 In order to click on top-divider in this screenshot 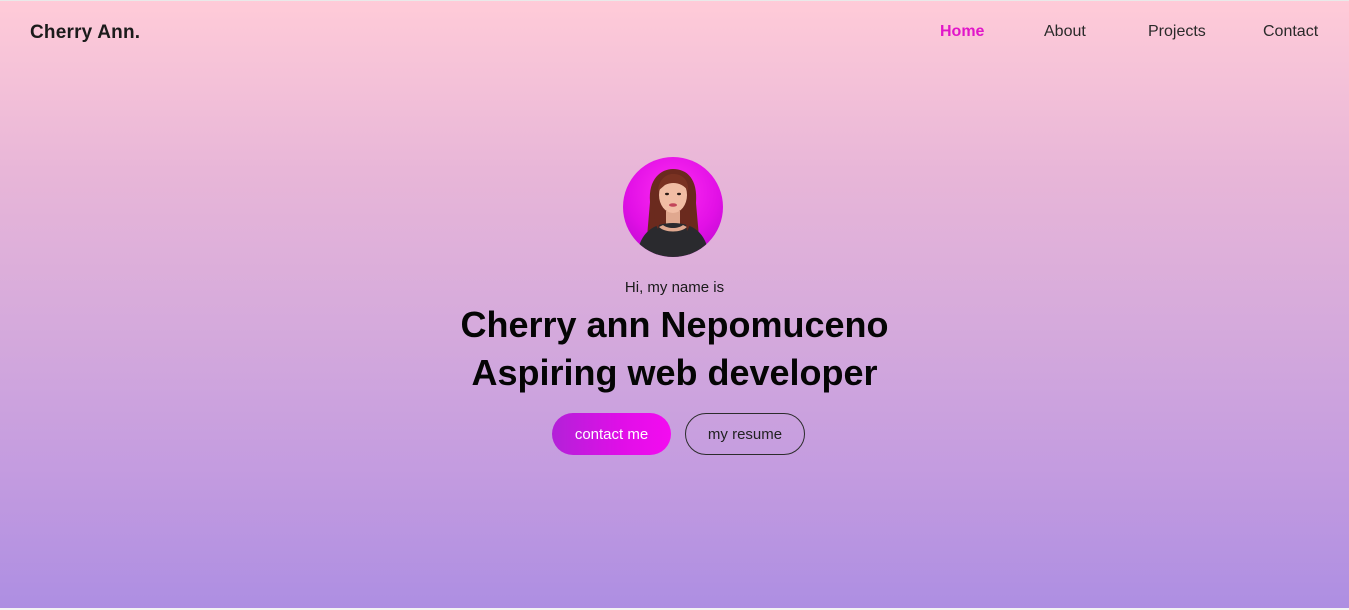, I will do `click(674, 0)`.